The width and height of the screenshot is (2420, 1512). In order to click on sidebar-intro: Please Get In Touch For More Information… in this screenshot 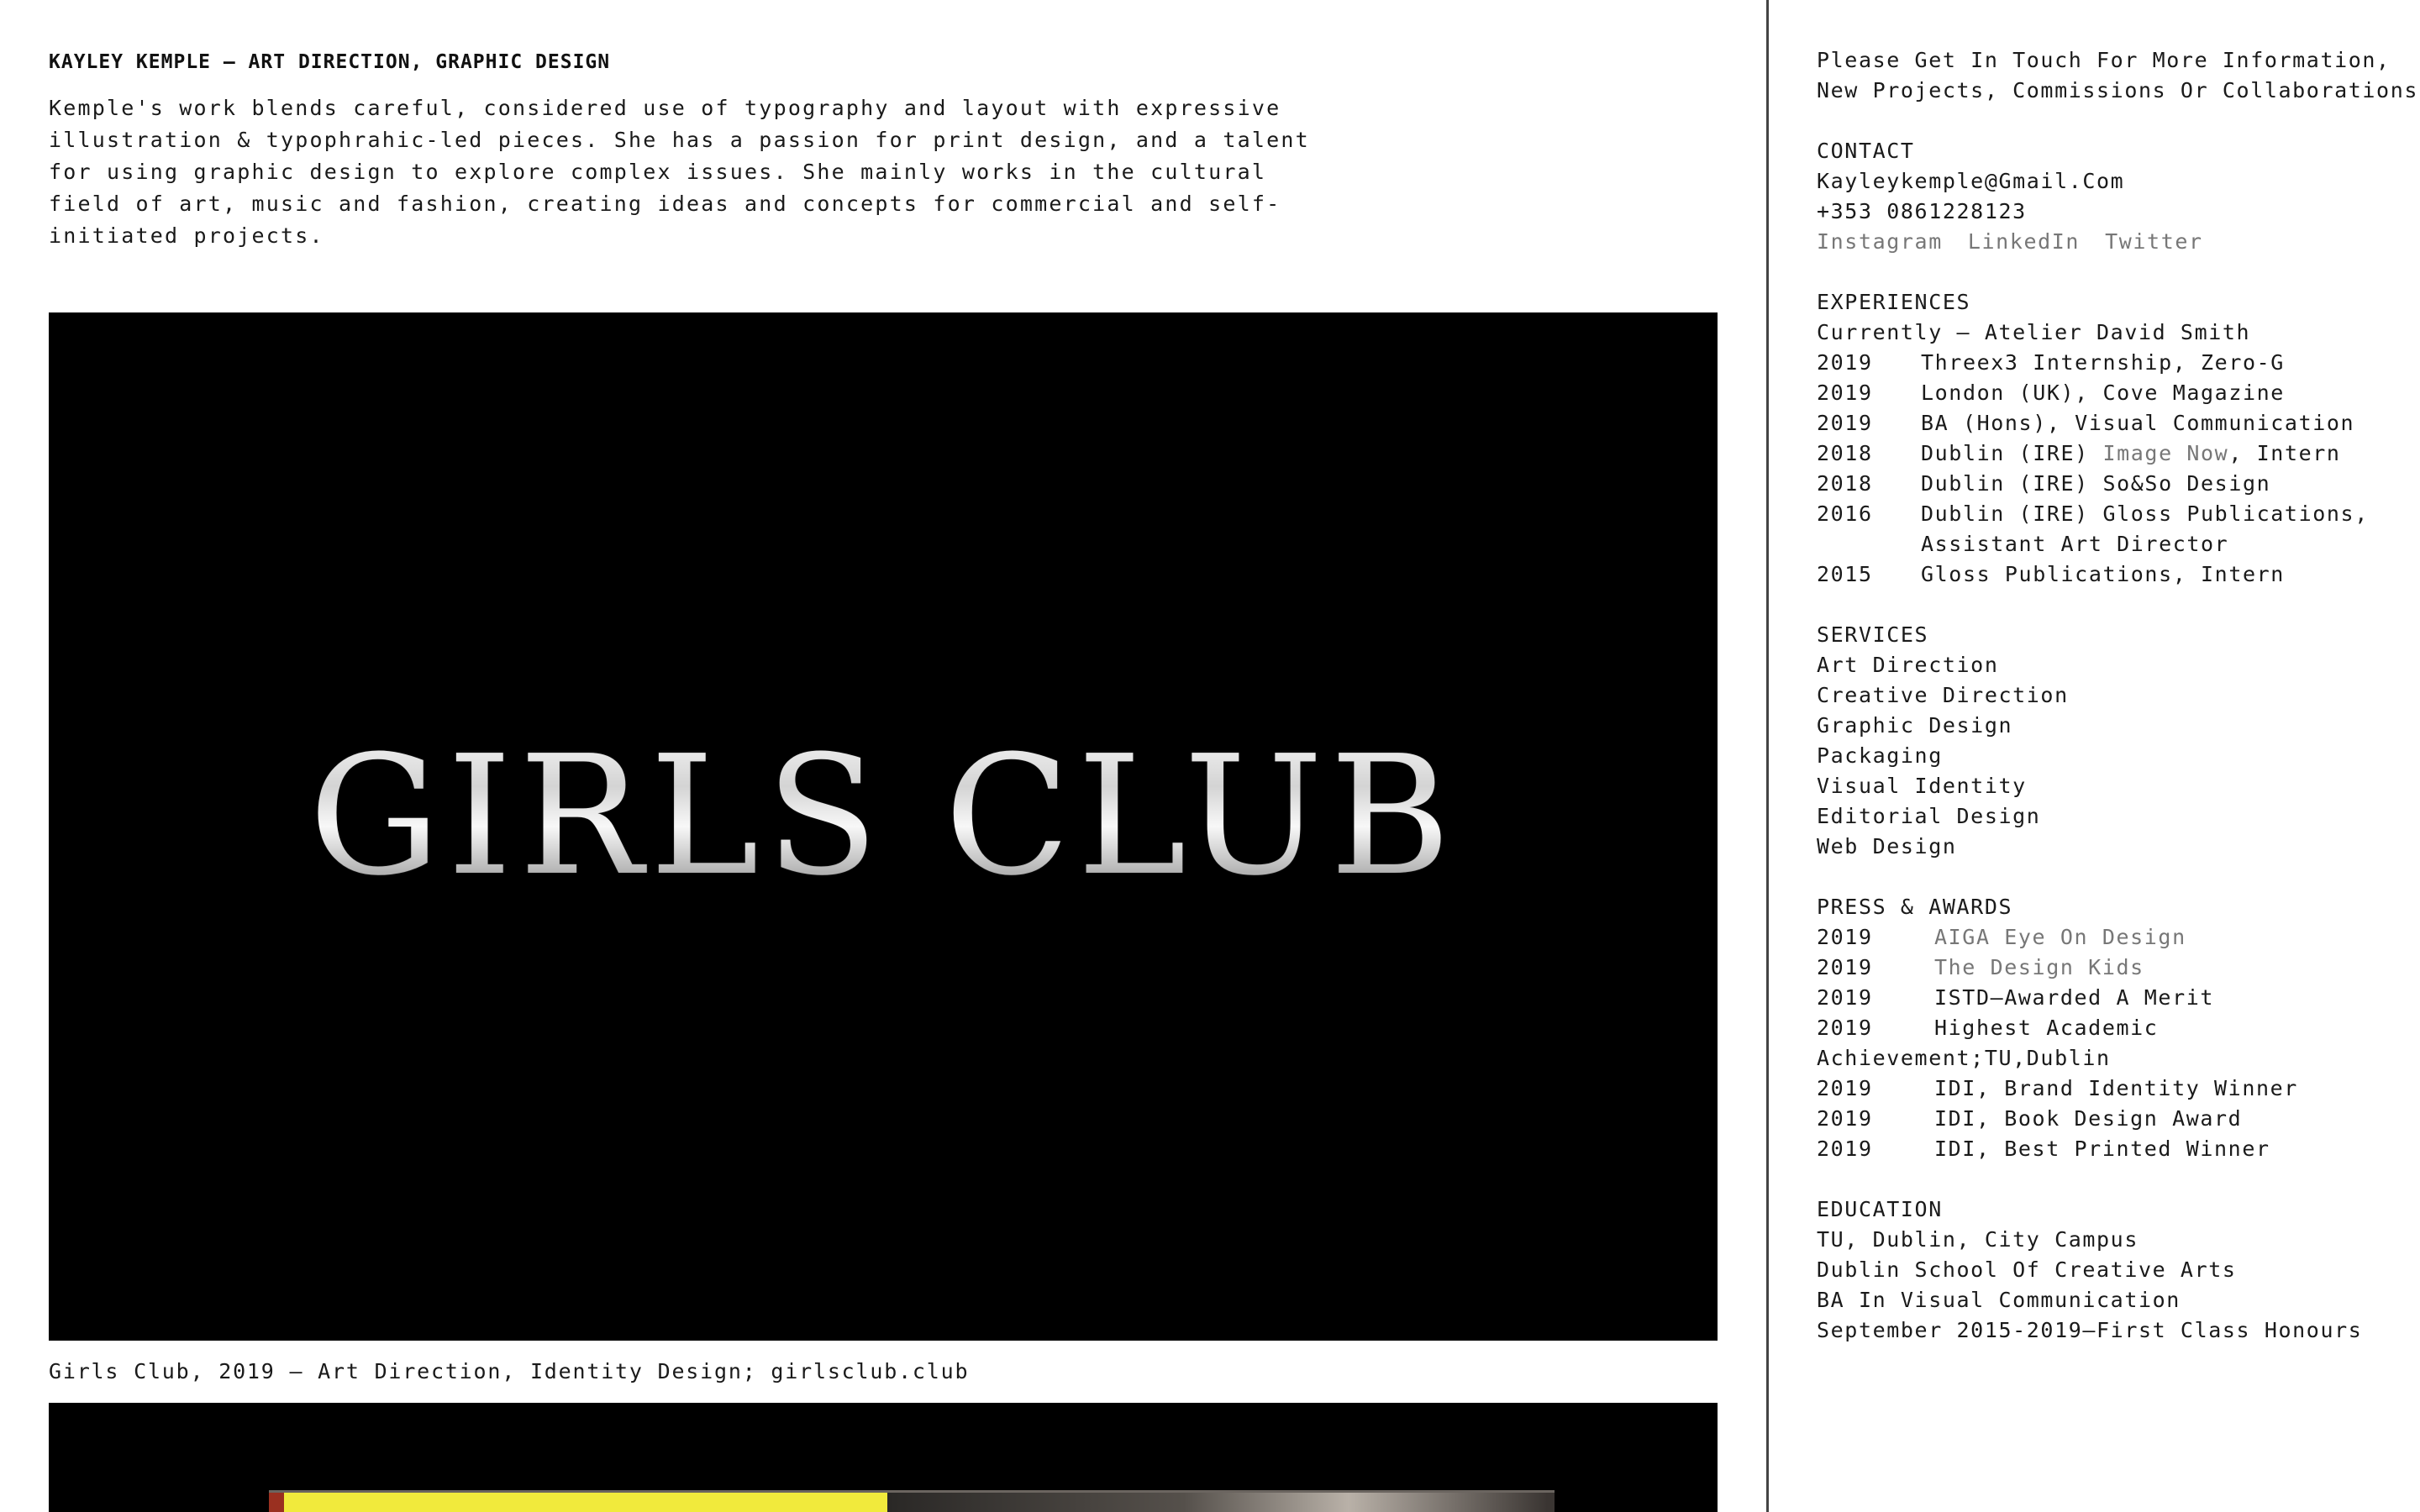, I will do `click(2118, 75)`.